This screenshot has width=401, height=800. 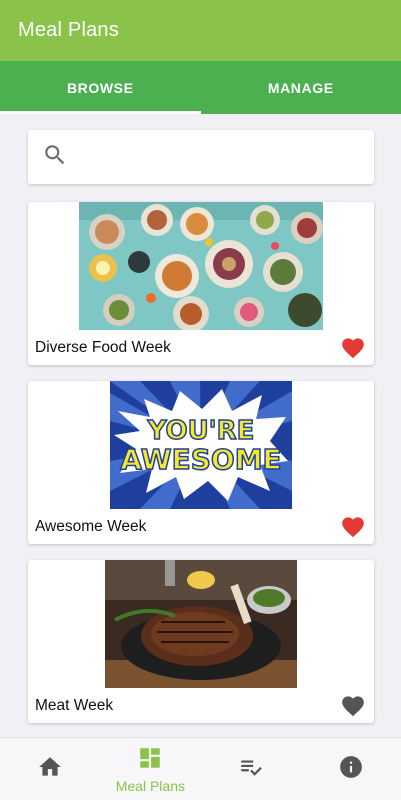 I want to click on tab-manage: MANAGE, so click(x=301, y=87).